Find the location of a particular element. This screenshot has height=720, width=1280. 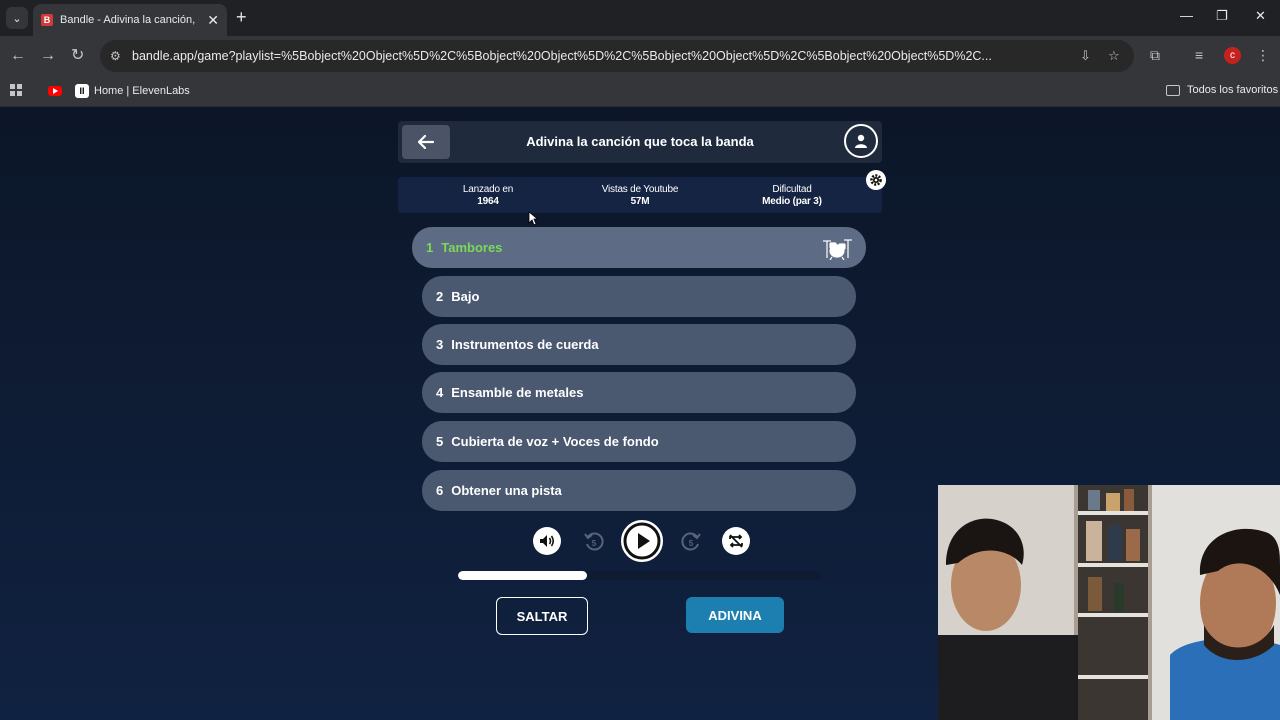

bookmarks-bar: II Home | ElevenLabs Todos los favoritos is located at coordinates (640, 91).